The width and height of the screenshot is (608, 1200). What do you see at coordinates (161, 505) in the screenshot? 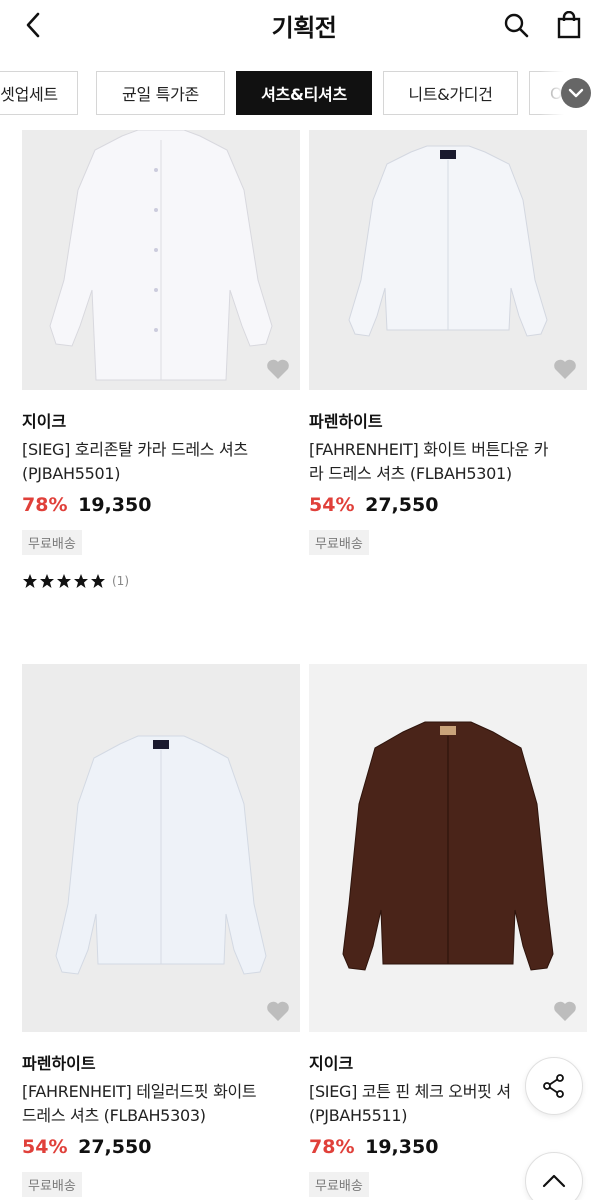
I see `price-row: 78% 19,350` at bounding box center [161, 505].